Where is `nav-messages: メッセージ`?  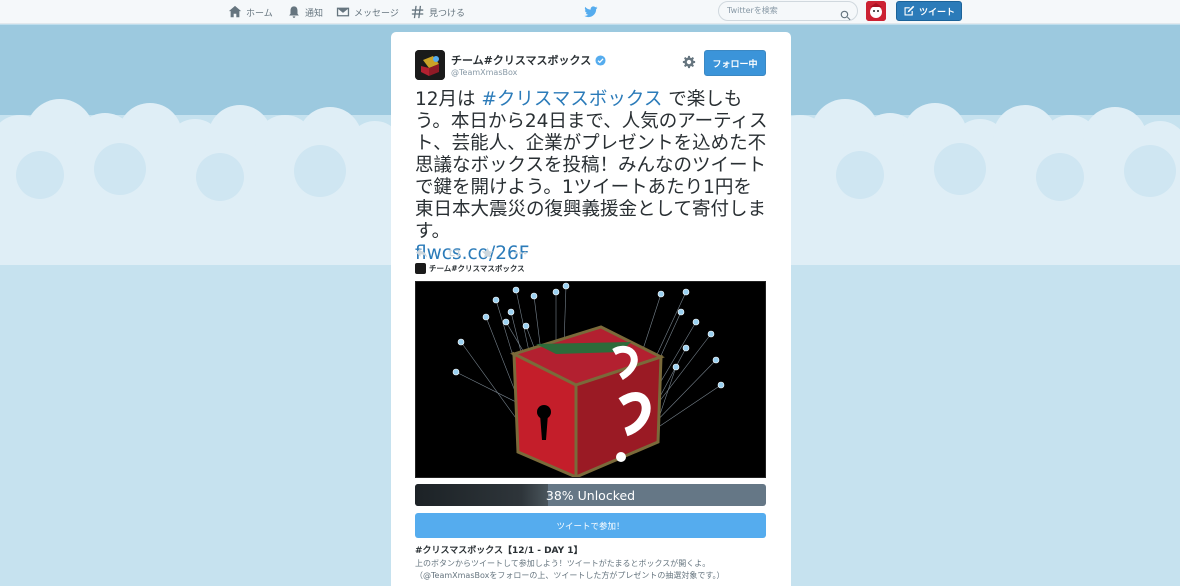 nav-messages: メッセージ is located at coordinates (367, 12).